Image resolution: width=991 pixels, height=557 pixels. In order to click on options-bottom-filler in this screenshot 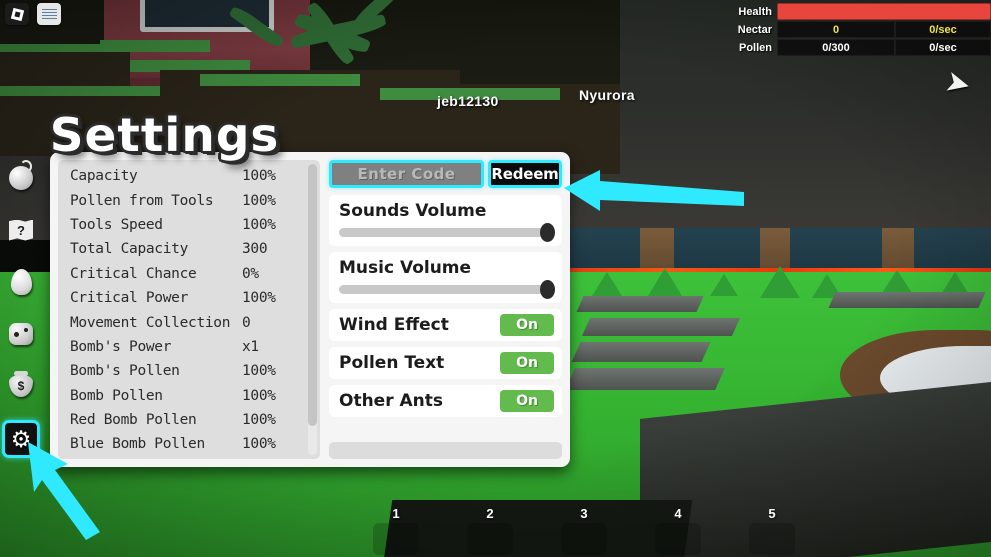, I will do `click(445, 450)`.